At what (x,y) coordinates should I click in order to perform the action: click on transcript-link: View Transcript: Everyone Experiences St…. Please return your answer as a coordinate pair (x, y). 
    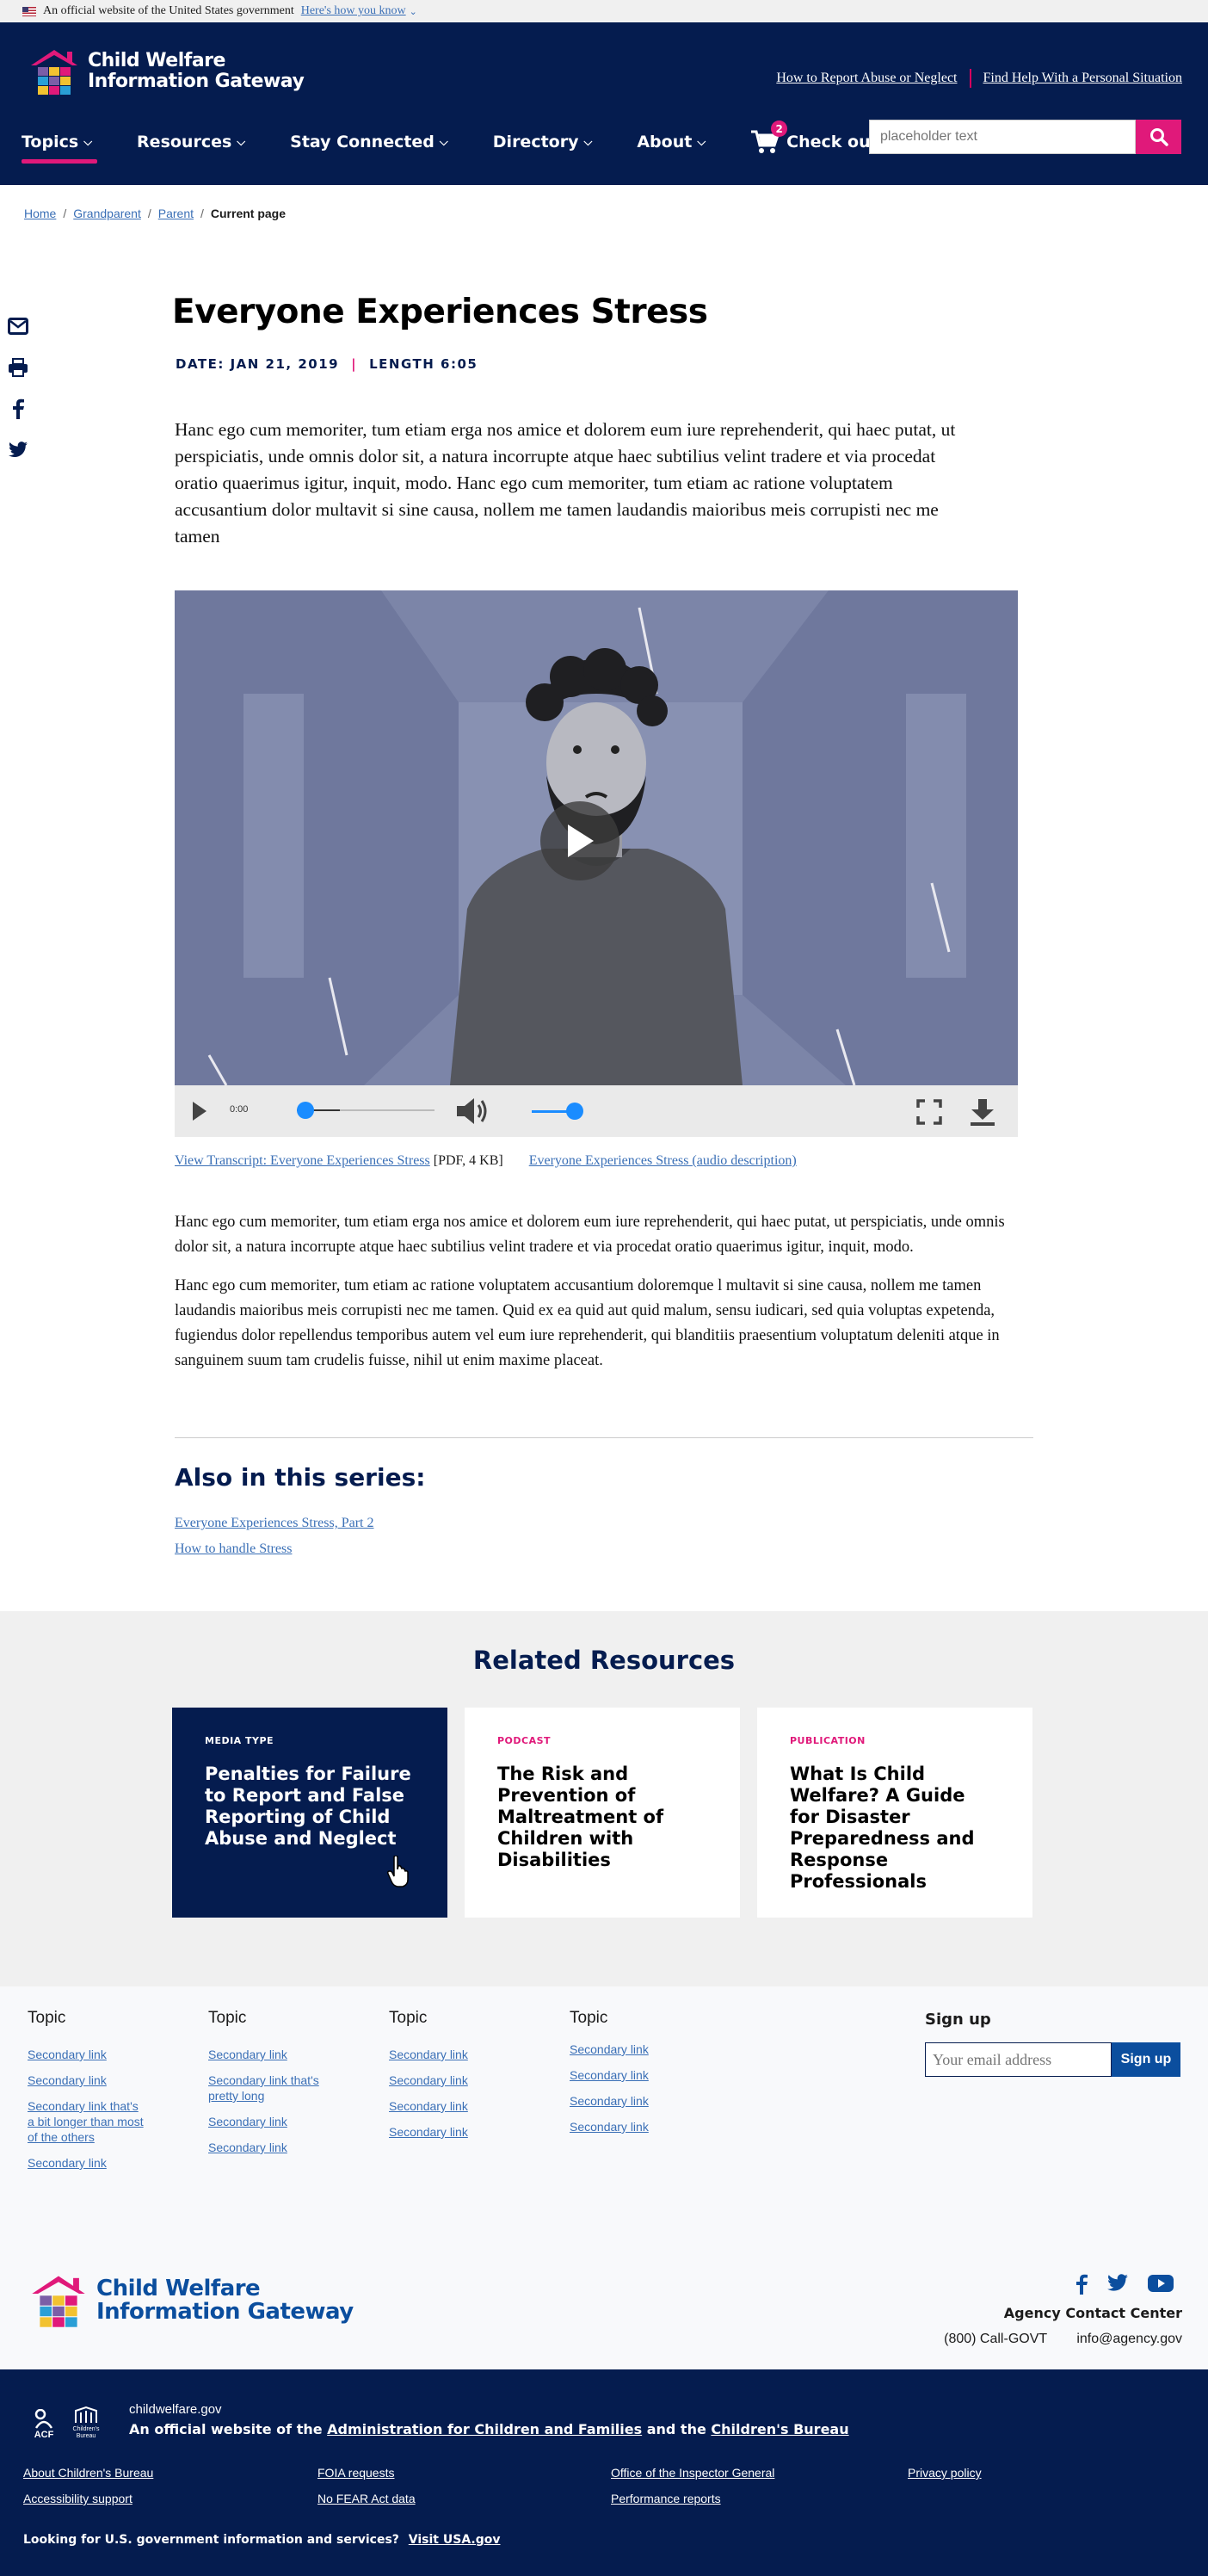
    Looking at the image, I should click on (302, 1161).